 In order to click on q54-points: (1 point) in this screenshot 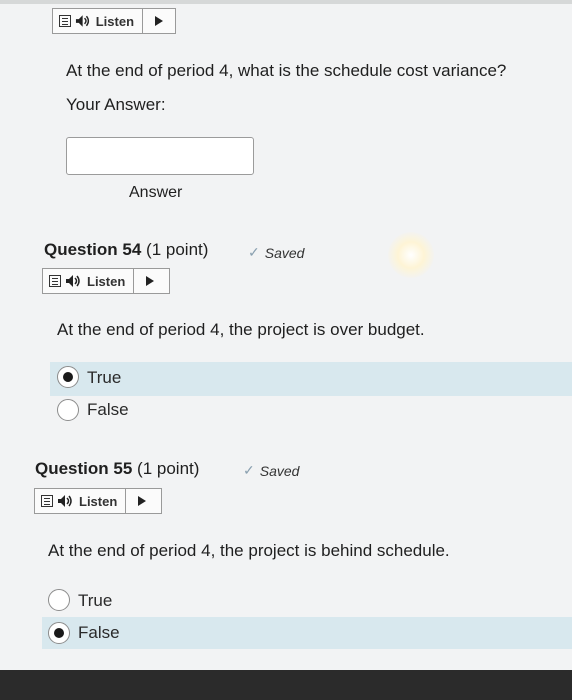, I will do `click(177, 249)`.